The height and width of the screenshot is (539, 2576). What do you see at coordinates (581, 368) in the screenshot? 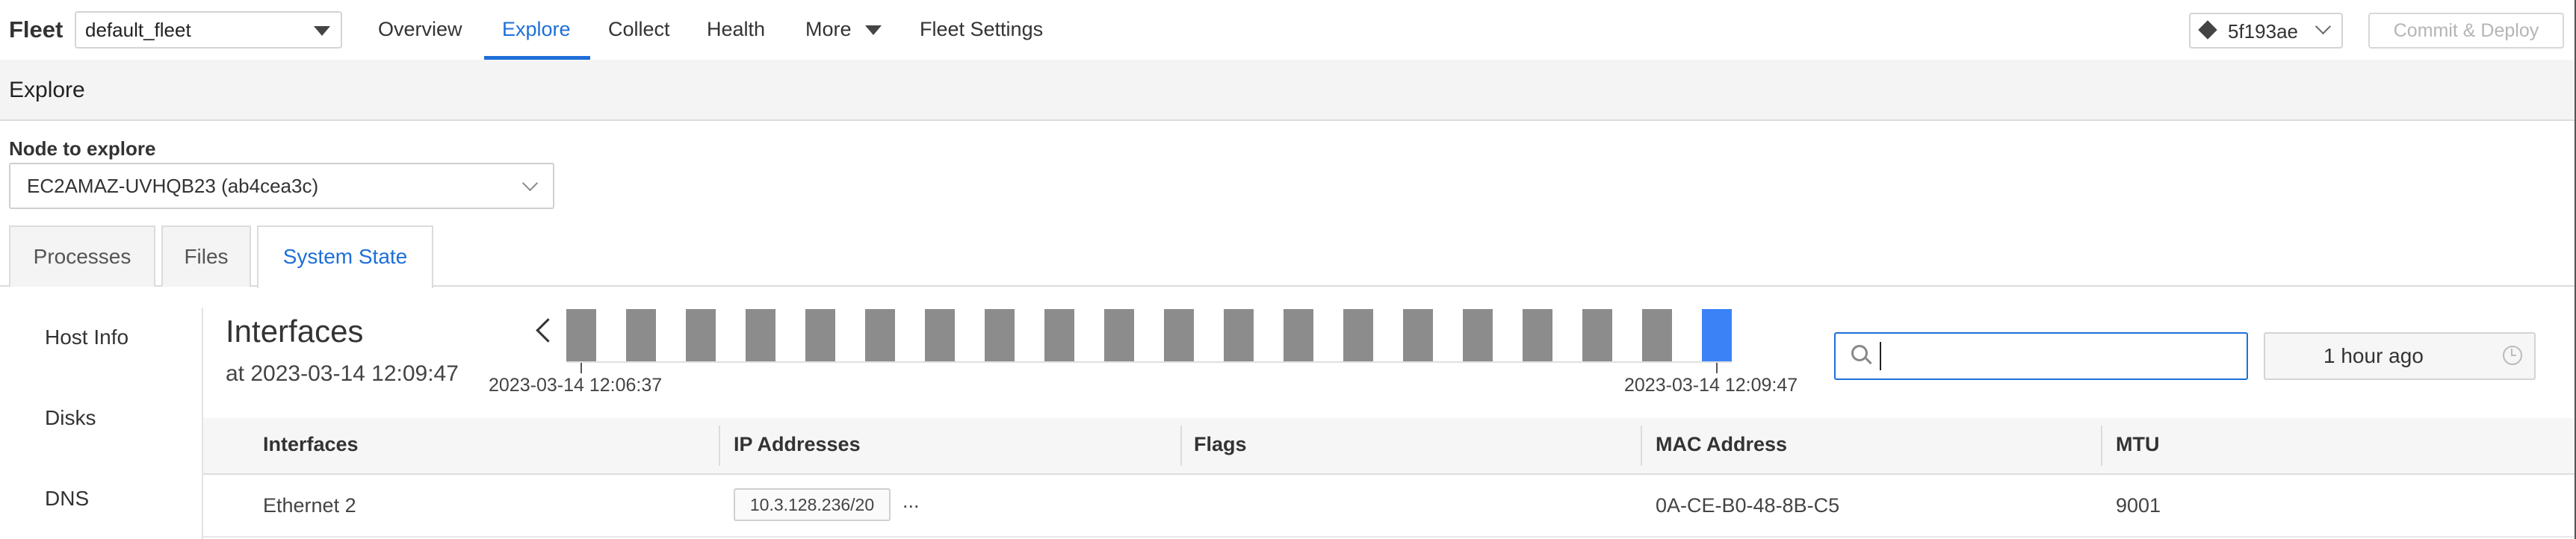
I see `timeline-start-tick` at bounding box center [581, 368].